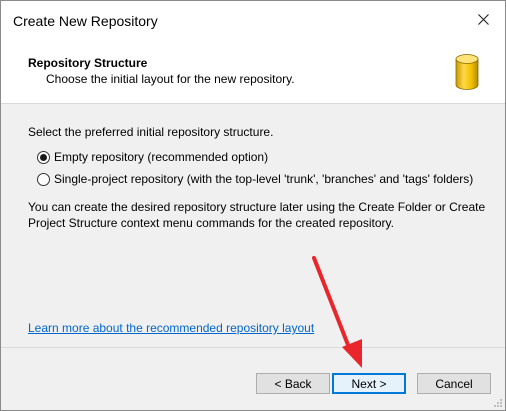  I want to click on close-icon, so click(483, 19).